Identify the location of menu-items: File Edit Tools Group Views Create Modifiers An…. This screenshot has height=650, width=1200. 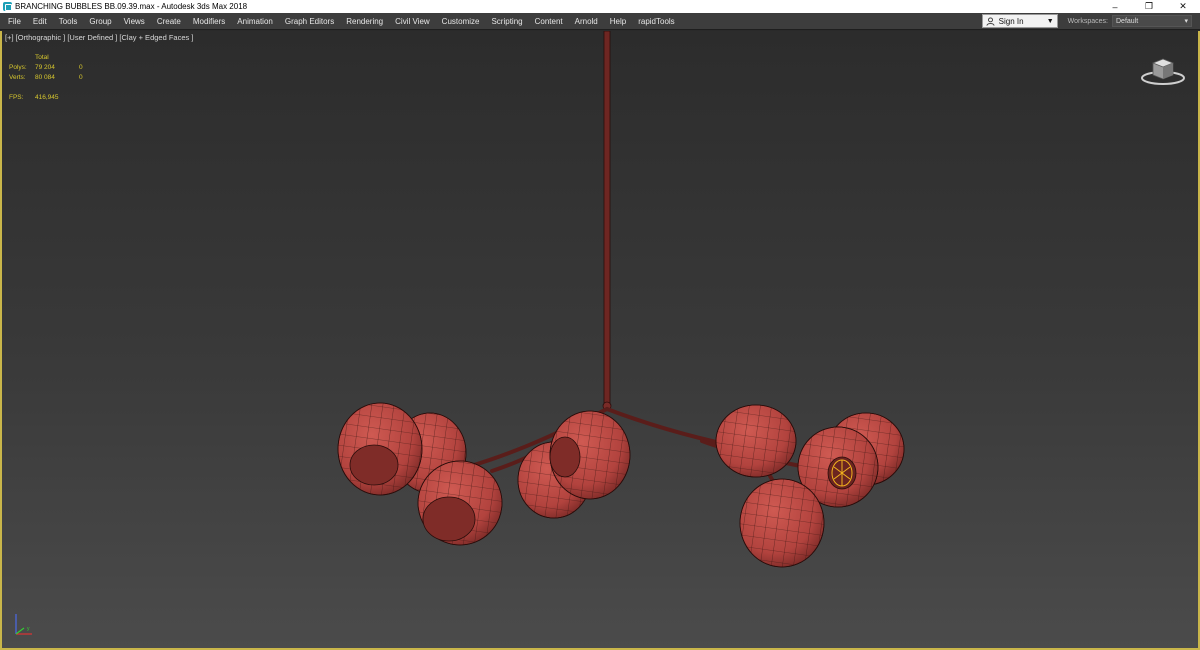
(491, 21).